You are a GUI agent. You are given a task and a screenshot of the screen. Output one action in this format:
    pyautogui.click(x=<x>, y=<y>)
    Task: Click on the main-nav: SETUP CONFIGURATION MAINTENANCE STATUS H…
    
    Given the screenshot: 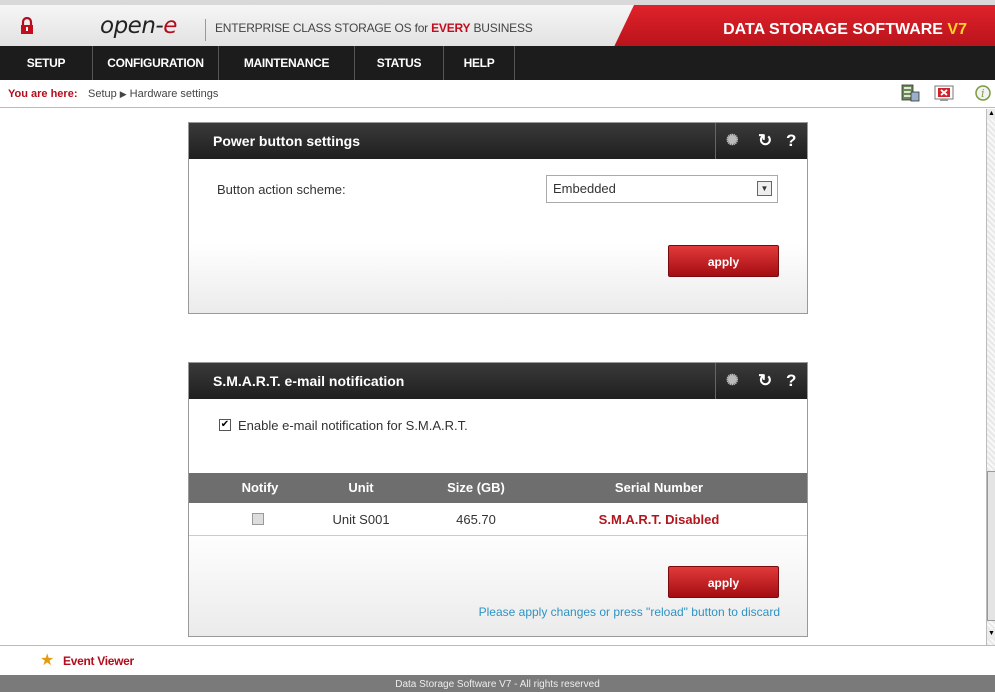 What is the action you would take?
    pyautogui.click(x=497, y=63)
    